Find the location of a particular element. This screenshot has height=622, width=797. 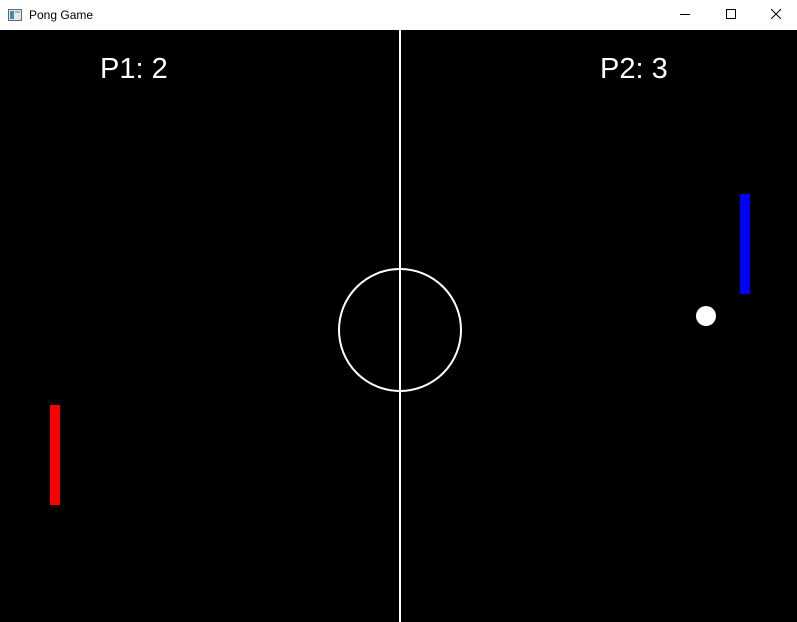

maximize-icon is located at coordinates (731, 15).